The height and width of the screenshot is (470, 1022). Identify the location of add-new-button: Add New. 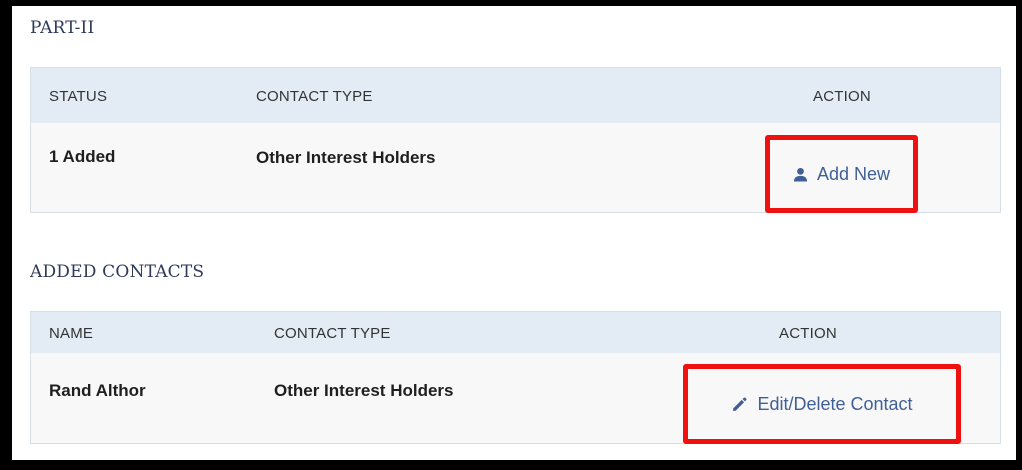
(841, 174).